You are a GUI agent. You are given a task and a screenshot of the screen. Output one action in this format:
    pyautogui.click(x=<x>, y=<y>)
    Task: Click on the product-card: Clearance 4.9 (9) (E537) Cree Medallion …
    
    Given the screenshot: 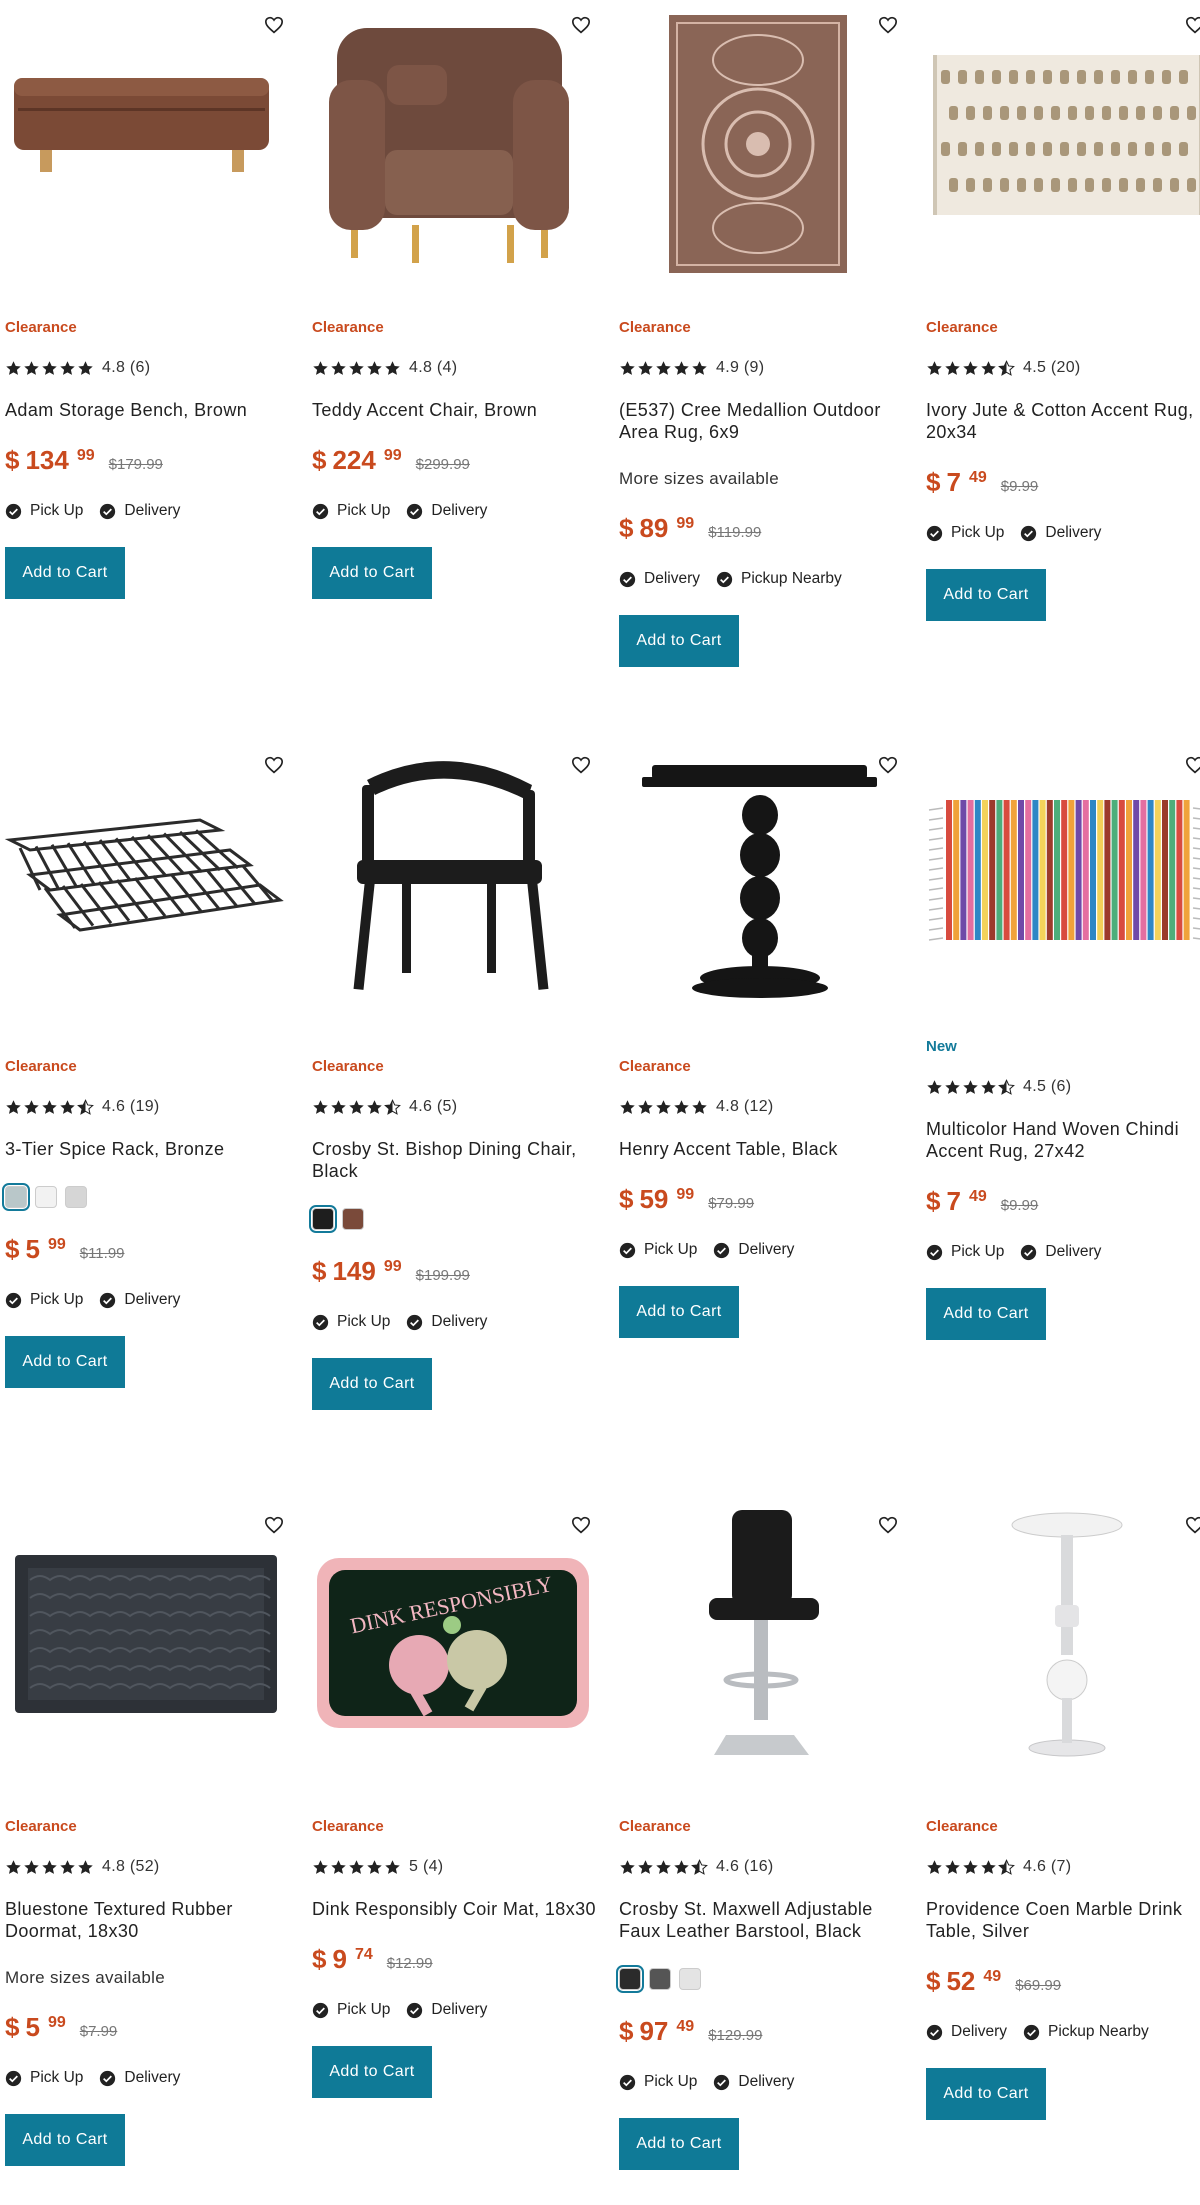 What is the action you would take?
    pyautogui.click(x=762, y=333)
    